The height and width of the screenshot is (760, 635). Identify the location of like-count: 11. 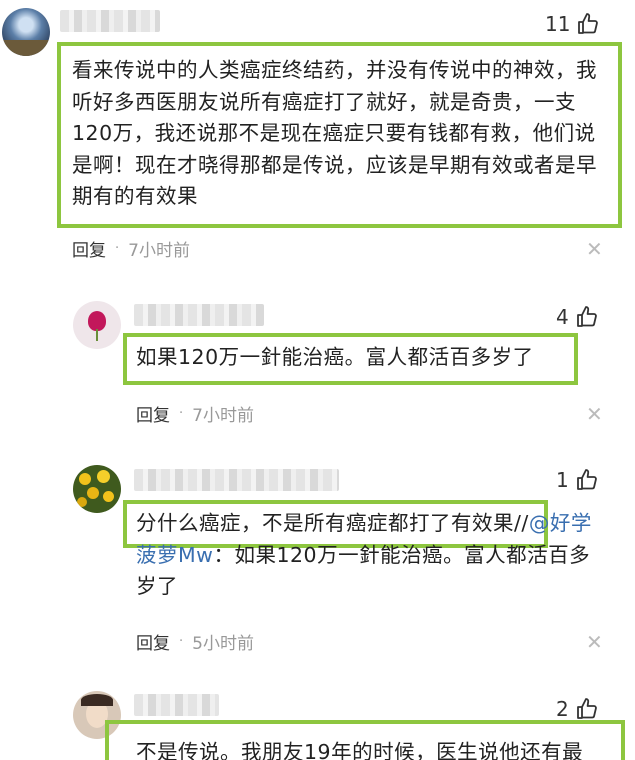
(558, 24).